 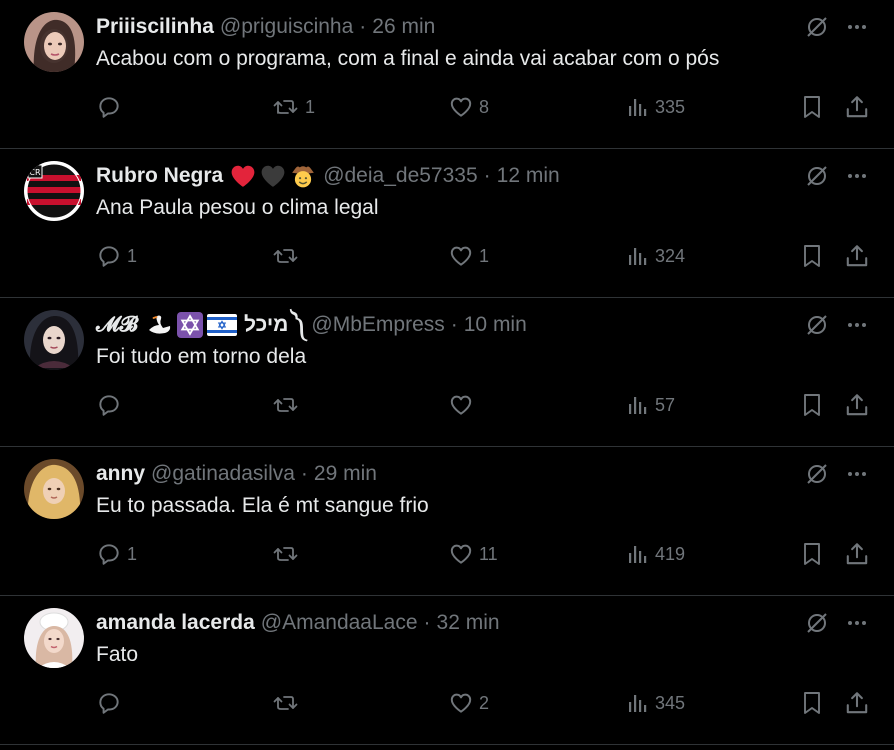 I want to click on views-button: 57, so click(x=650, y=405).